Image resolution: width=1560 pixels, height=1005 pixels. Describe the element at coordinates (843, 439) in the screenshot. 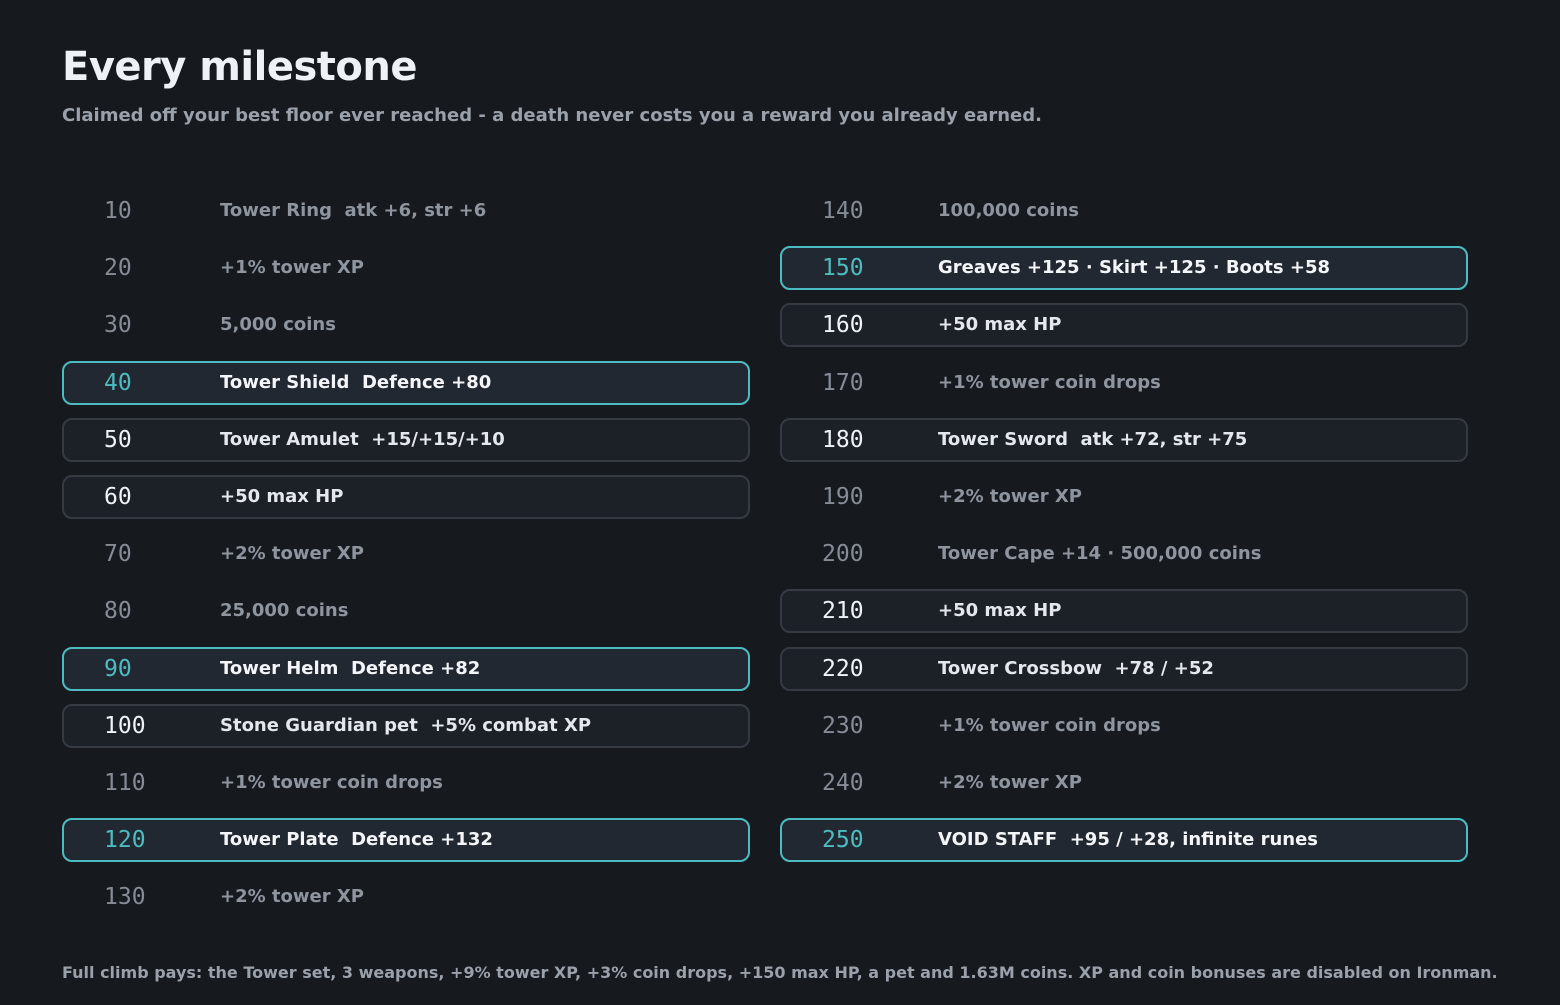

I see `milestone-floor: 180` at that location.